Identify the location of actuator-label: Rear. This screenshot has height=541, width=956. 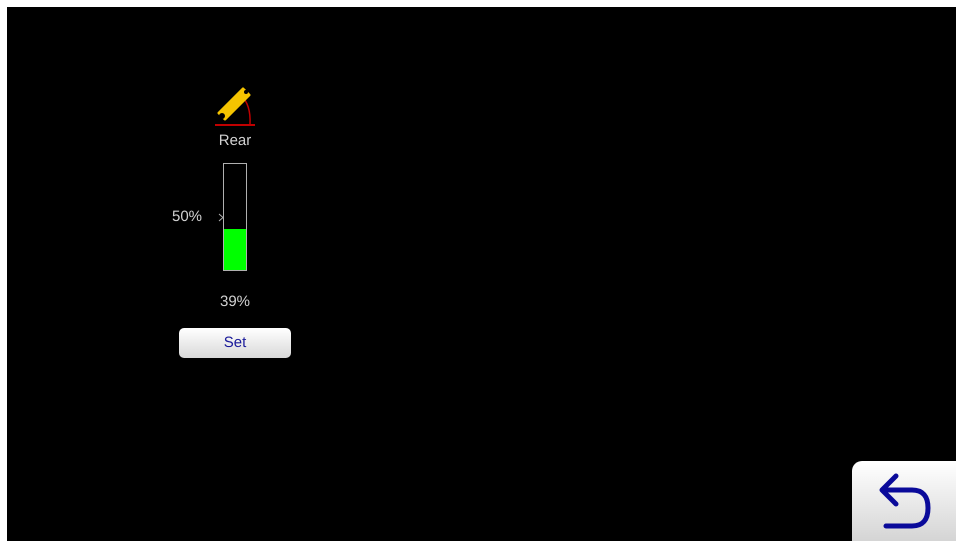
(235, 141).